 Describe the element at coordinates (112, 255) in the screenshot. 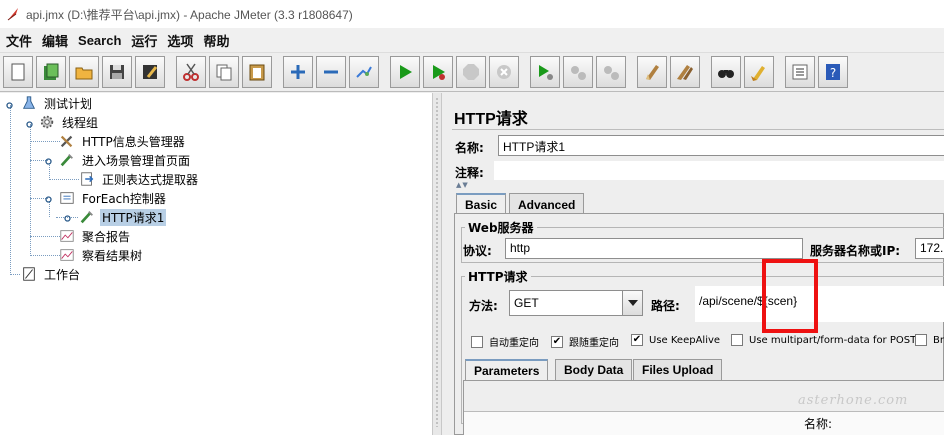

I see `tree-item-label: 察看结果树` at that location.